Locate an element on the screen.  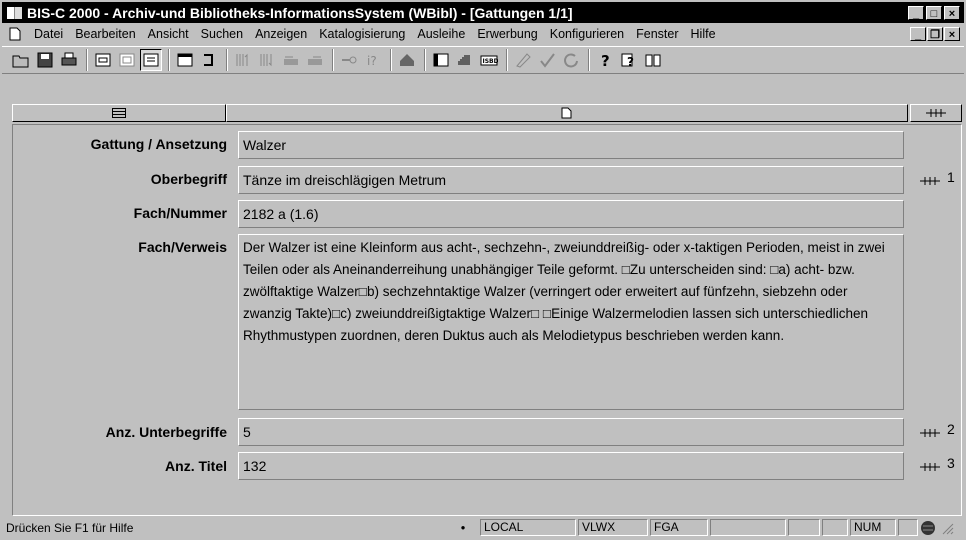
next-record-icon is located at coordinates (315, 60).